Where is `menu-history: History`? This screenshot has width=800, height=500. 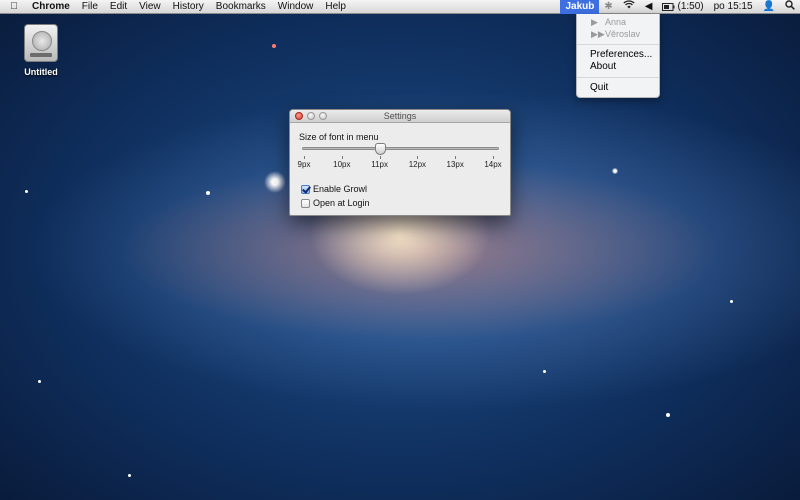
menu-history: History is located at coordinates (188, 7).